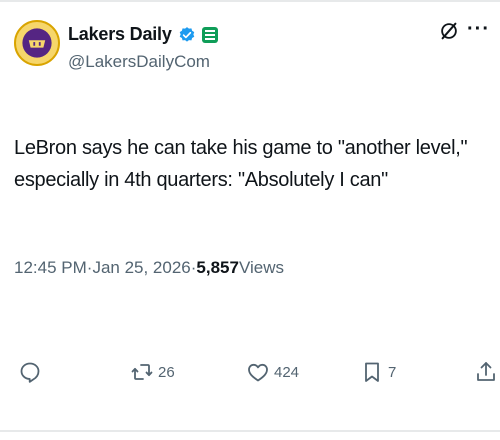  I want to click on bottom-divider, so click(250, 431).